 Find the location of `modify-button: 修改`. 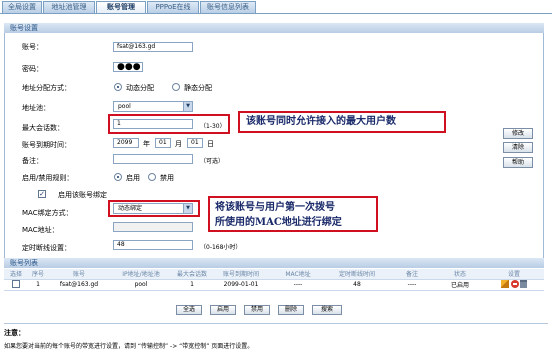

modify-button: 修改 is located at coordinates (518, 133).